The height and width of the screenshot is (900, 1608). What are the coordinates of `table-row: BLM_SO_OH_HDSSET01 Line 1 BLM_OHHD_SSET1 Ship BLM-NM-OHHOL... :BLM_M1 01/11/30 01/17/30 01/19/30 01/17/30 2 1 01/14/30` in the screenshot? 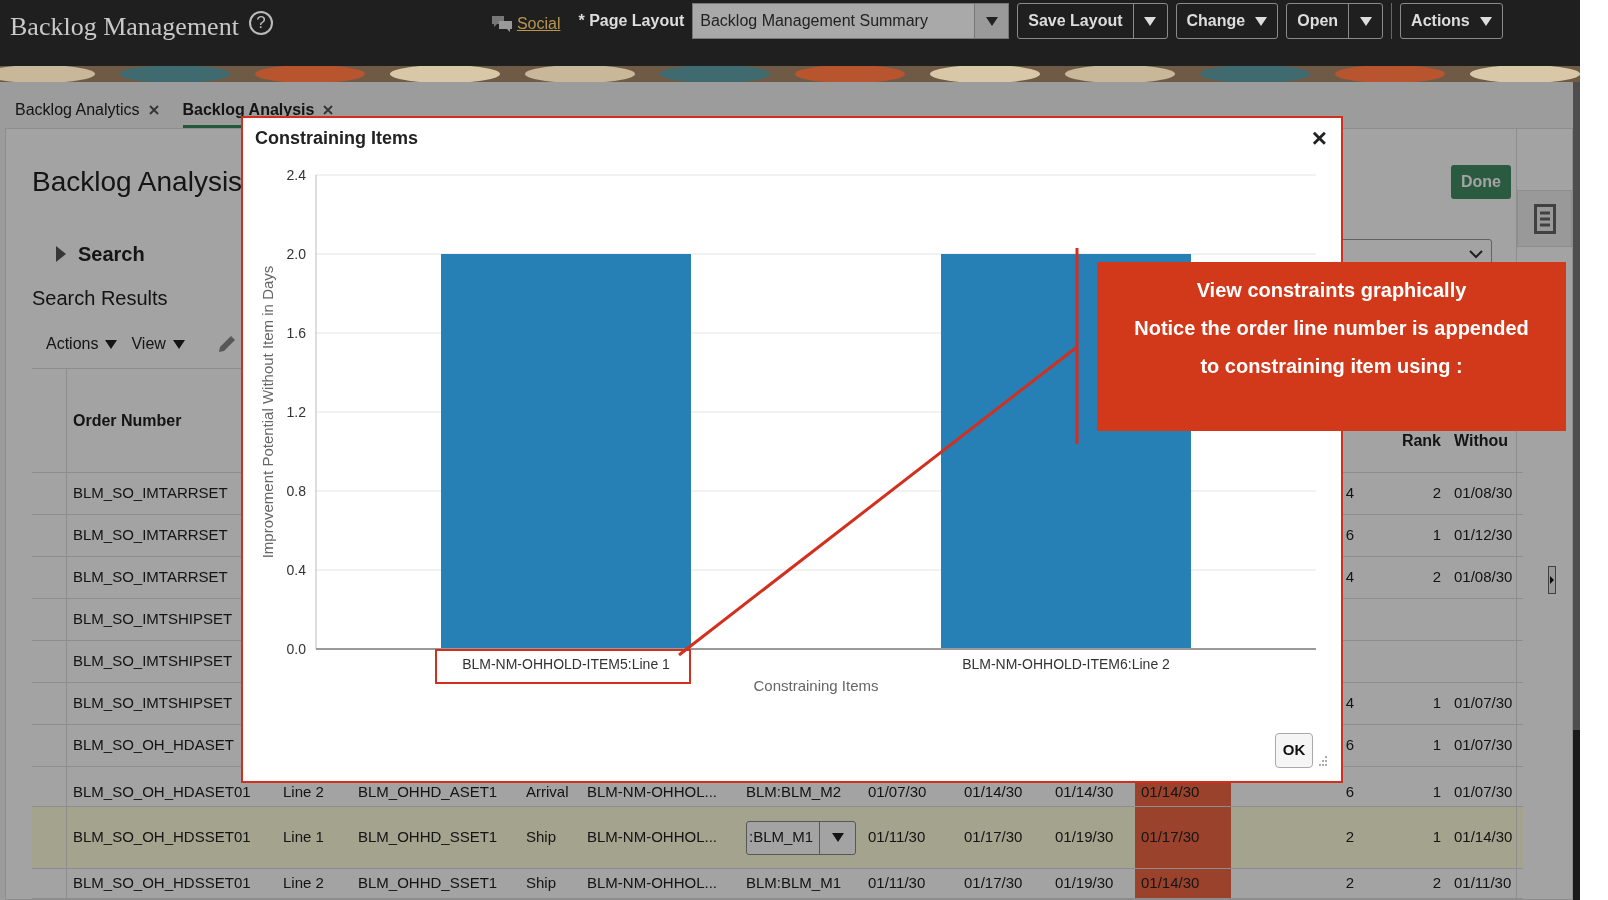 It's located at (777, 838).